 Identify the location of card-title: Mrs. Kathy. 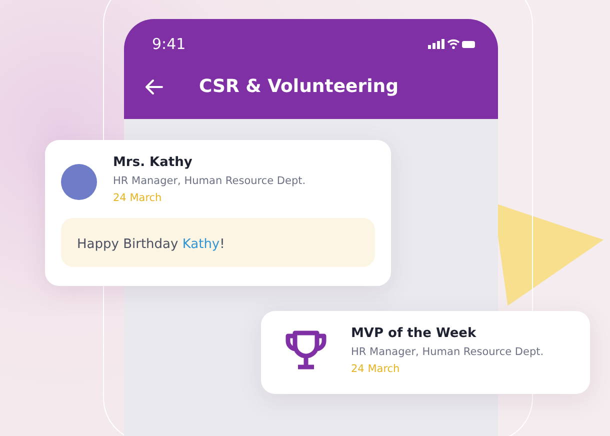
(153, 163).